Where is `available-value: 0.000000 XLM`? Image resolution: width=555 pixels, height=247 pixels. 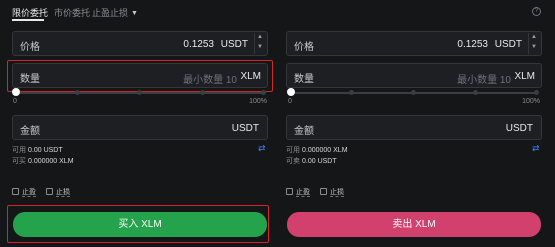
available-value: 0.000000 XLM is located at coordinates (325, 150).